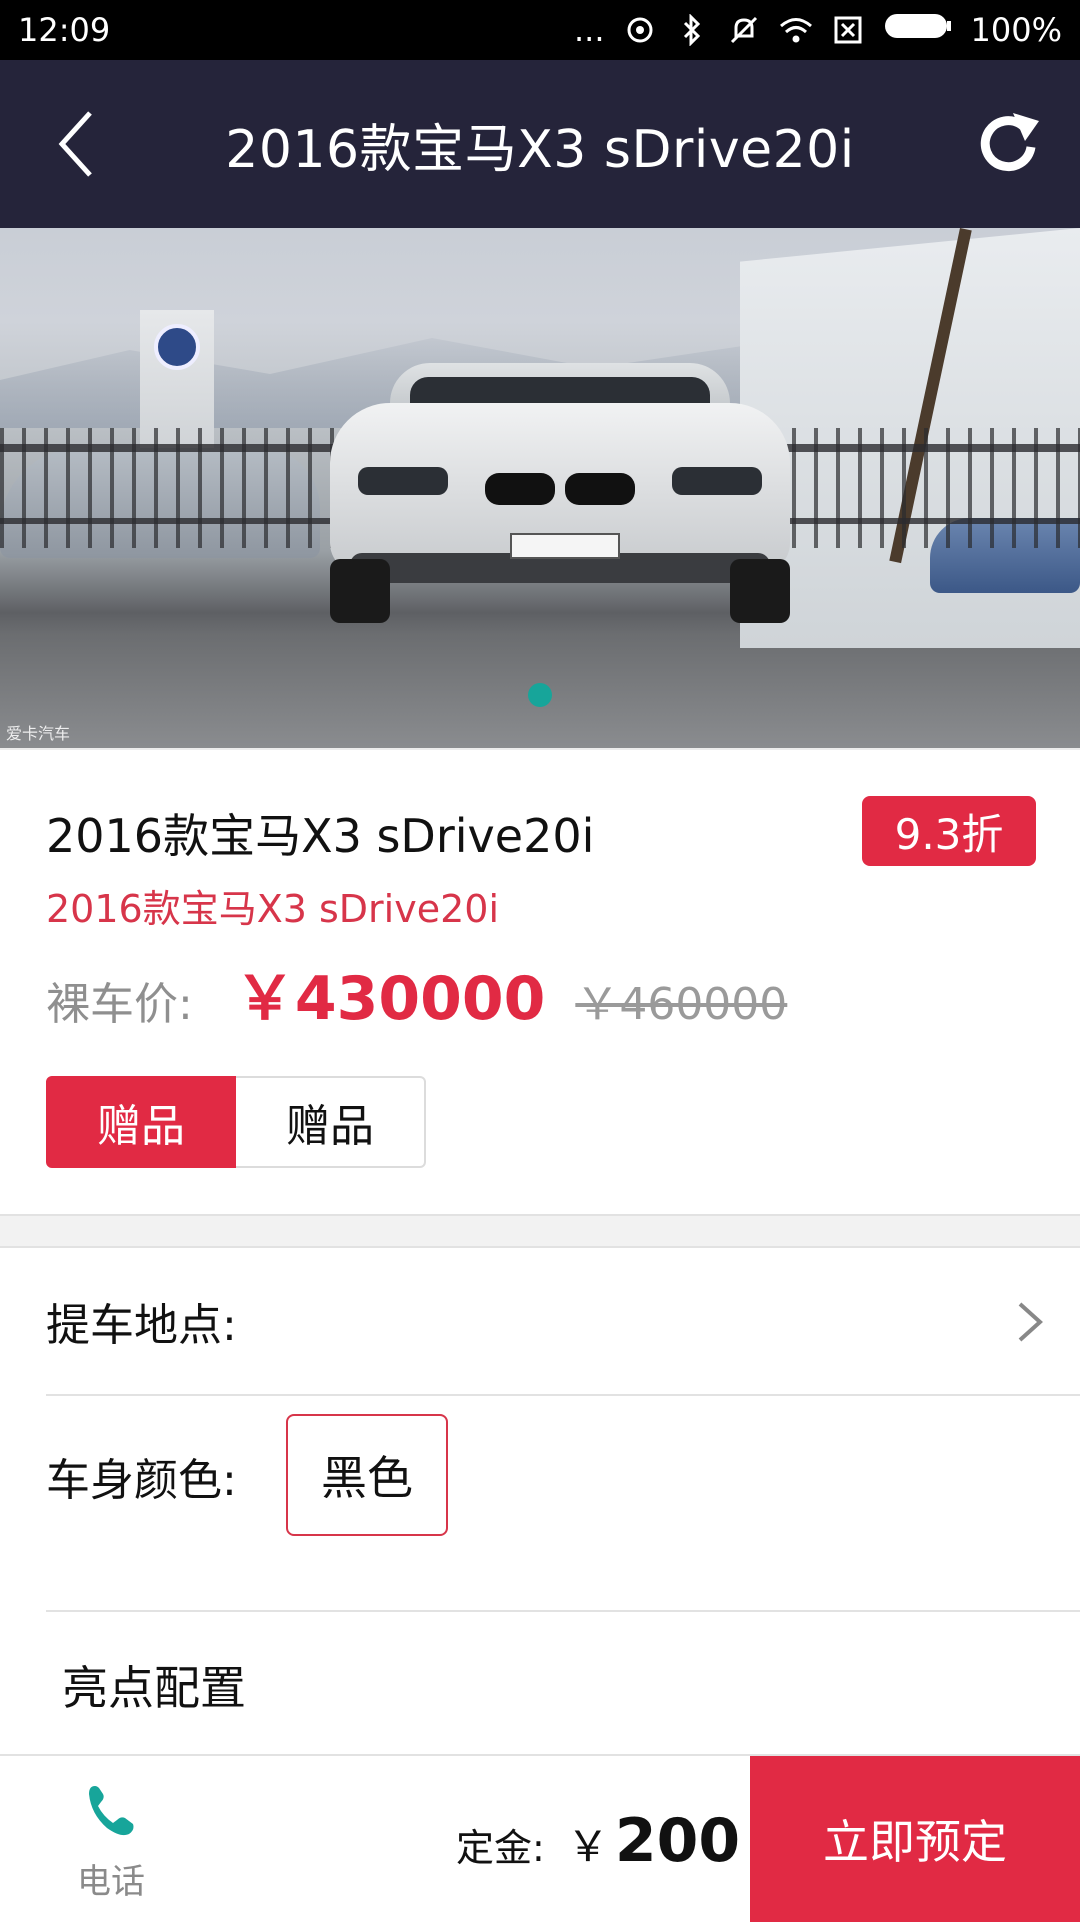 The height and width of the screenshot is (1922, 1080). I want to click on chevron-right-icon, so click(1030, 1322).